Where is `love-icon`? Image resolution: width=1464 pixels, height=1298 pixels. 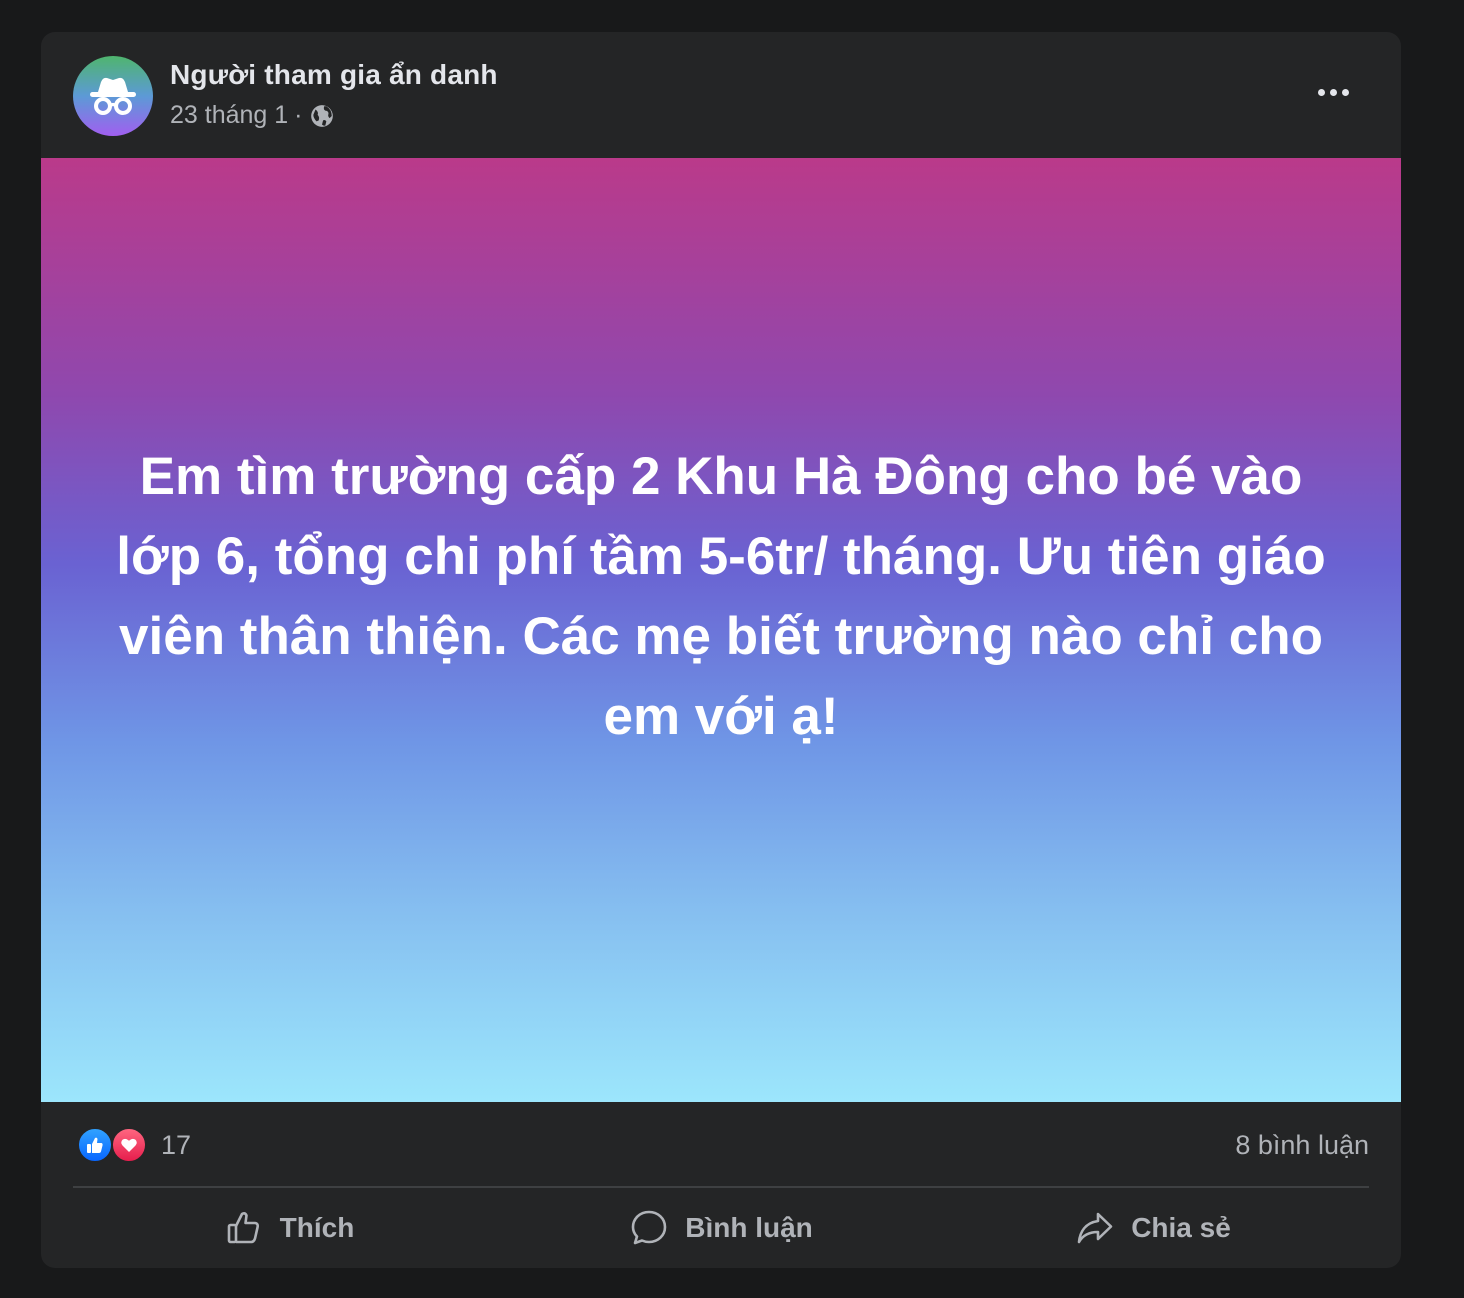 love-icon is located at coordinates (129, 1145).